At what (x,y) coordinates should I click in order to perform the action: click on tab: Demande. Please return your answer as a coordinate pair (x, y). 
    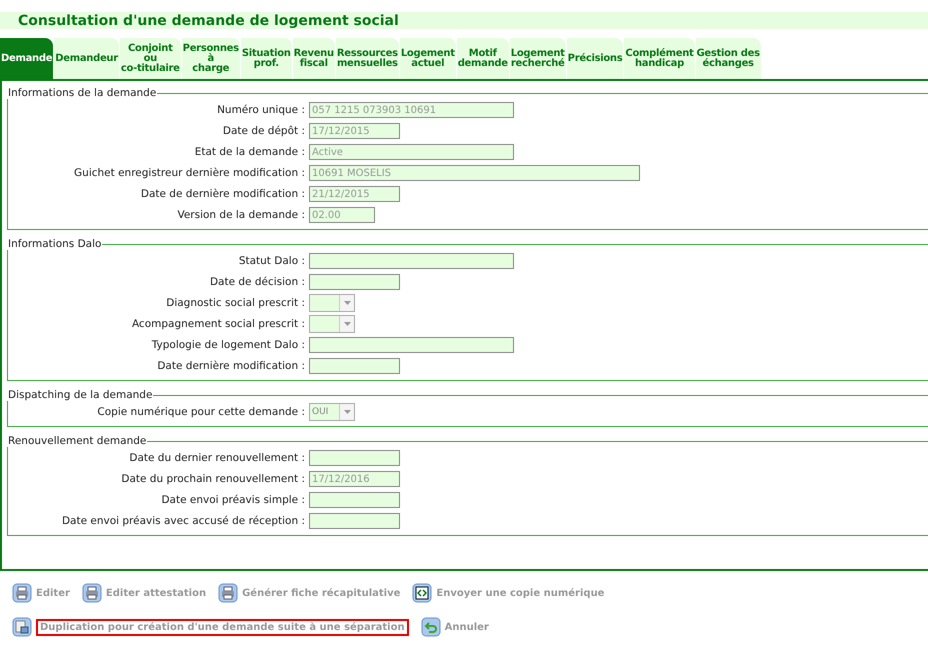
    Looking at the image, I should click on (27, 58).